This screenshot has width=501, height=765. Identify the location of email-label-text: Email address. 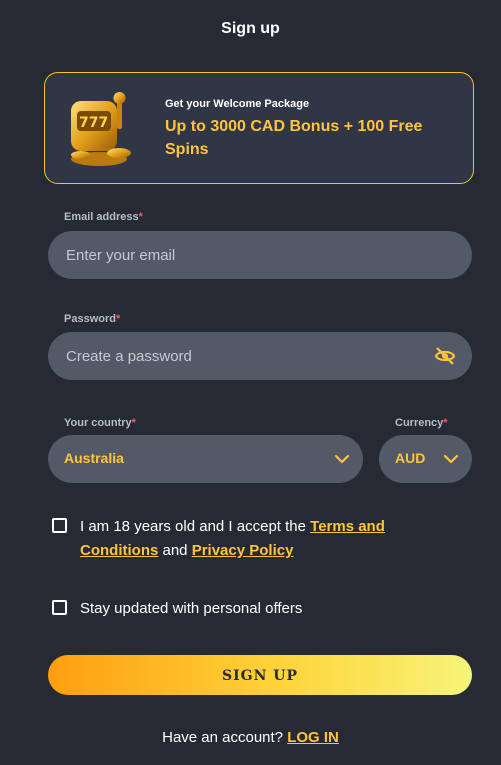
(101, 217).